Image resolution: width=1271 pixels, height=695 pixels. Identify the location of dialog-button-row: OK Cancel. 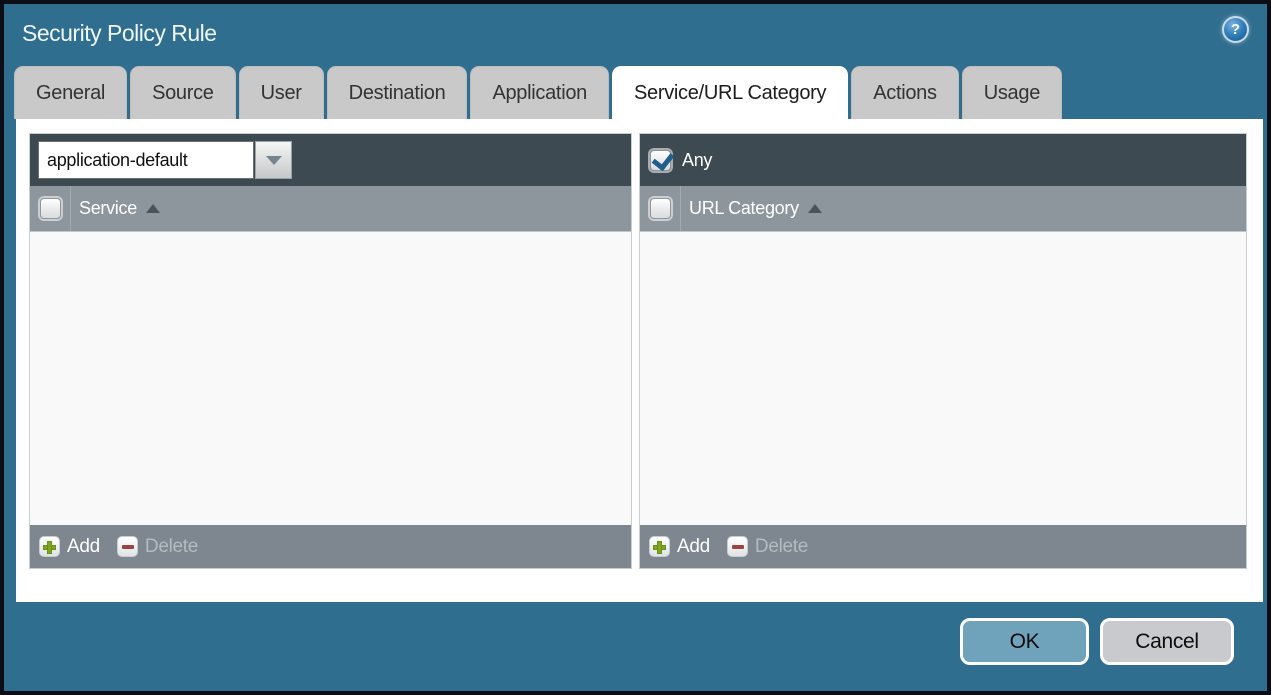
(1097, 641).